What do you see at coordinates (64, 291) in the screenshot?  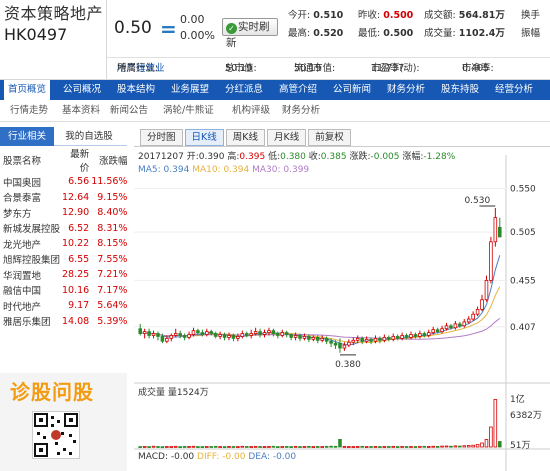 I see `table-row: 融信中国 10.16 7.17%` at bounding box center [64, 291].